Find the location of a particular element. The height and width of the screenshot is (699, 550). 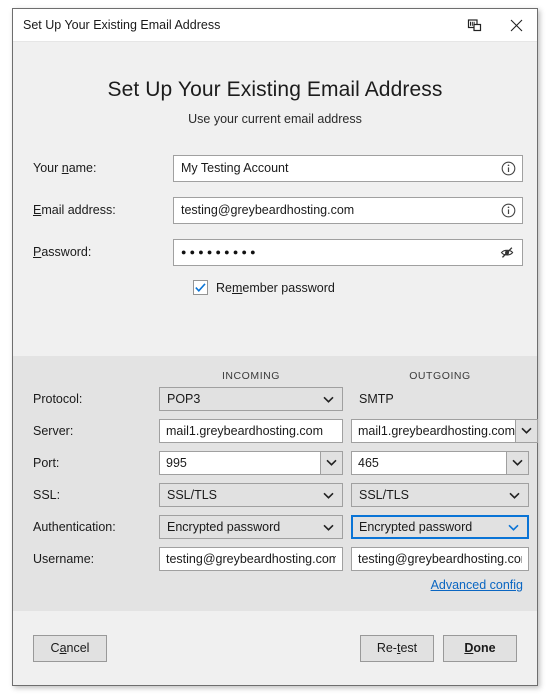

ssl-incoming-select: SSL/TLS is located at coordinates (251, 494).